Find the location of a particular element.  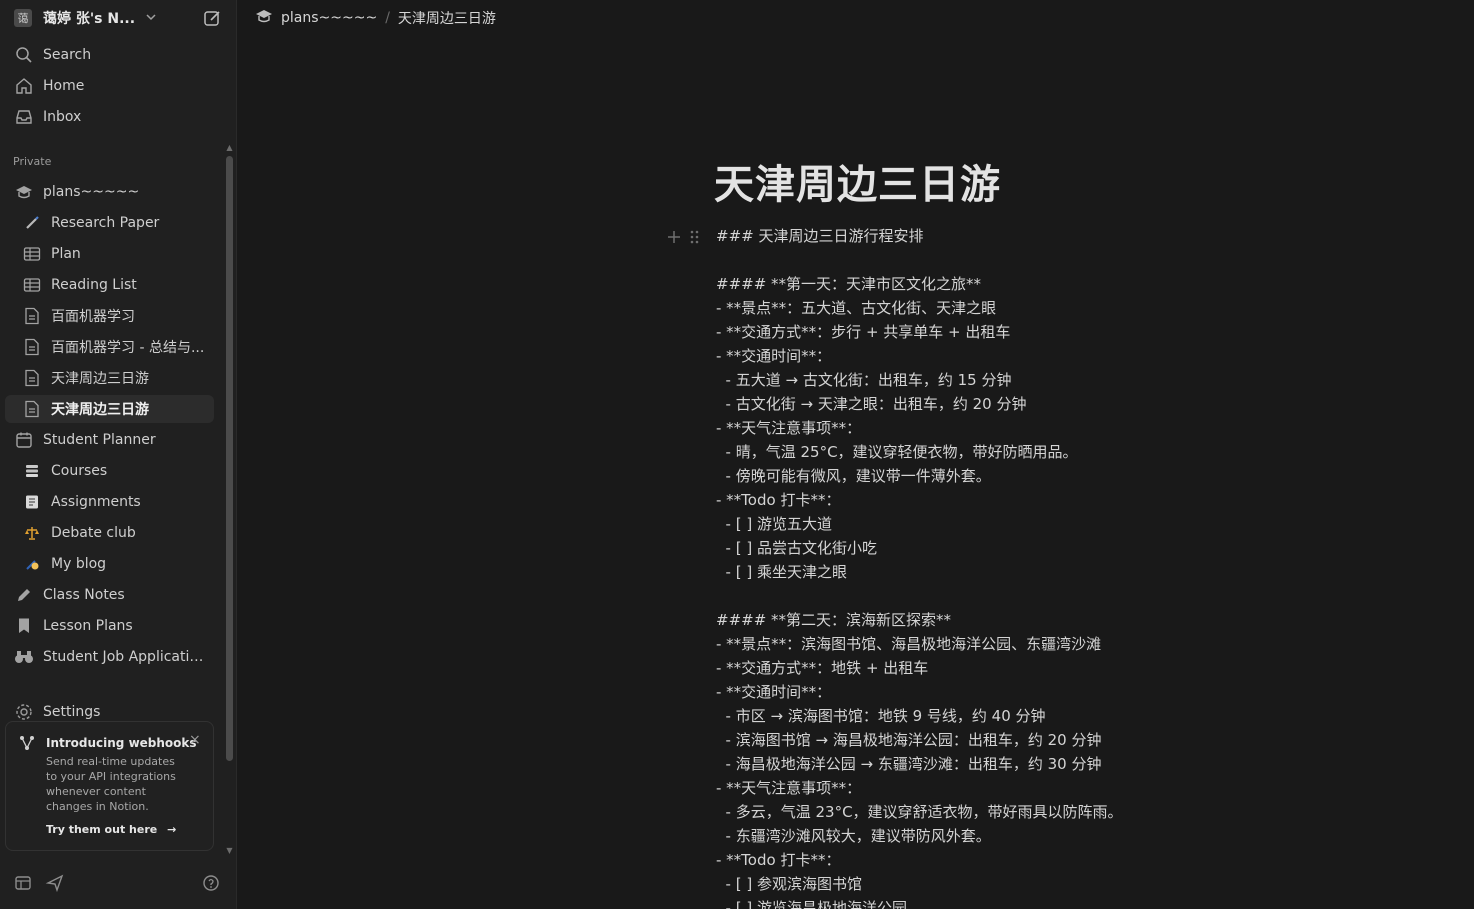

text-line is located at coordinates (1066, 596).